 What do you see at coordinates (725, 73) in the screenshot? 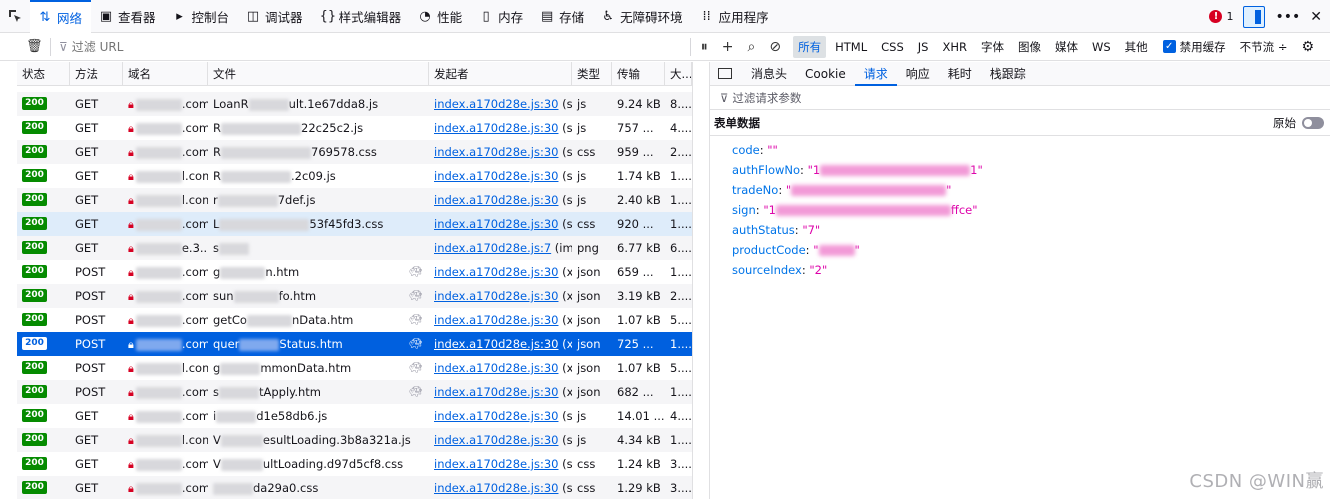
I see `toggle-sidebar-icon` at bounding box center [725, 73].